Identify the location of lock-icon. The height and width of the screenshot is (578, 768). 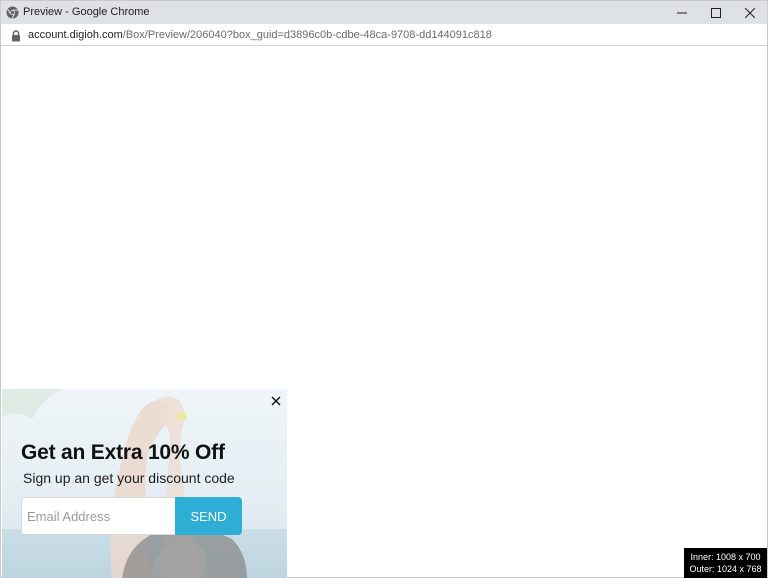
(16, 35).